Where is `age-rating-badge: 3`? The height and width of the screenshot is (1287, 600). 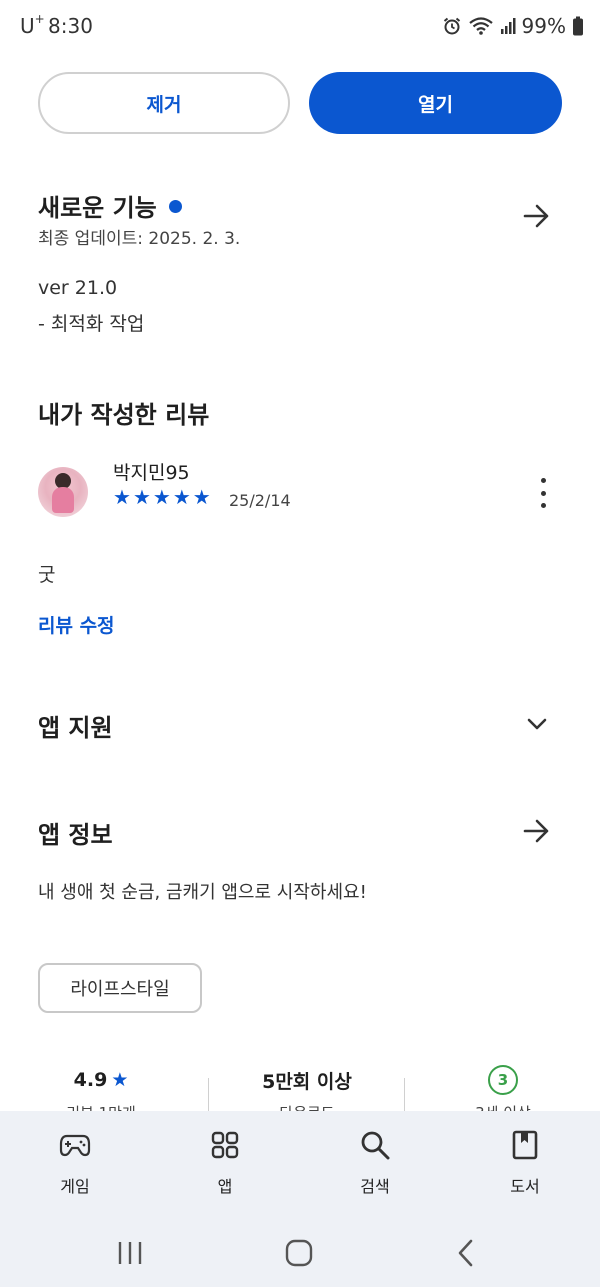
age-rating-badge: 3 is located at coordinates (503, 1080).